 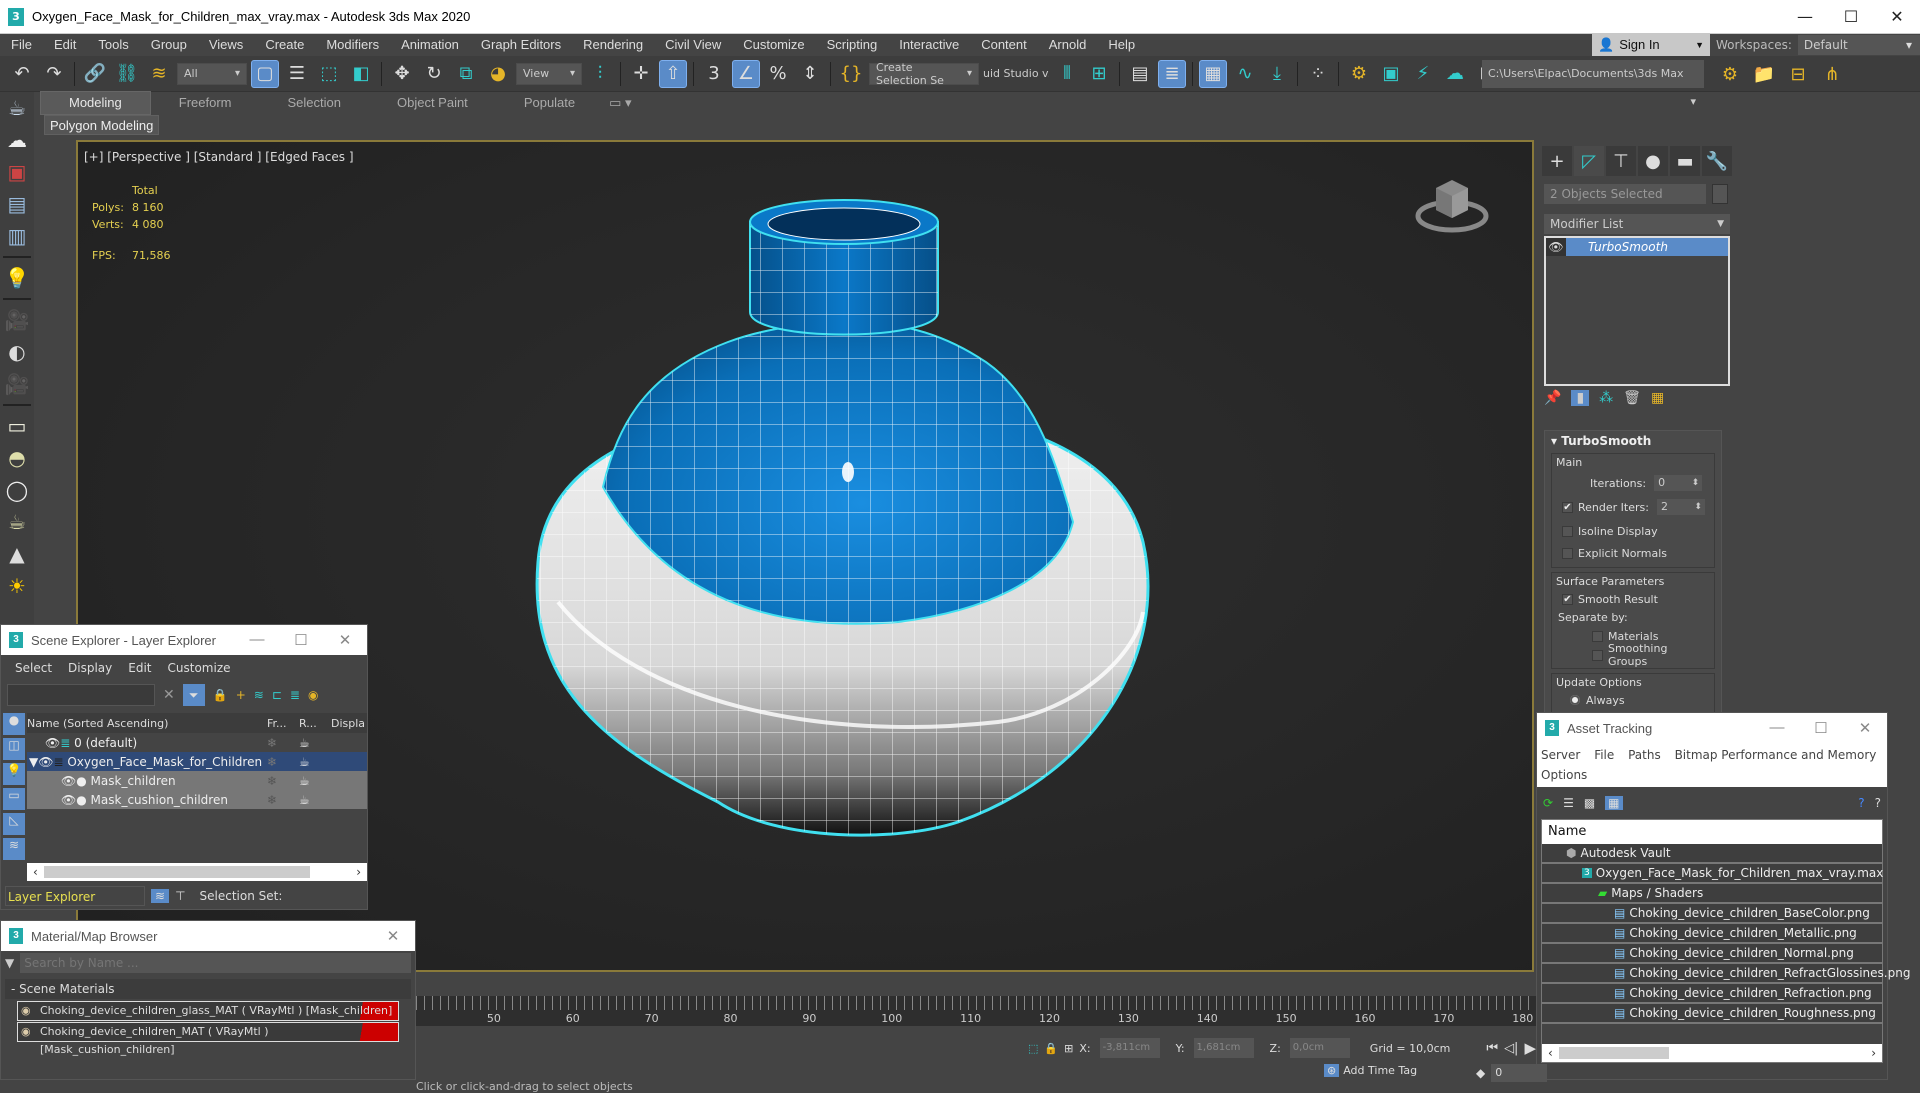 What do you see at coordinates (1606, 398) in the screenshot?
I see `make-unique-icon: ⁂` at bounding box center [1606, 398].